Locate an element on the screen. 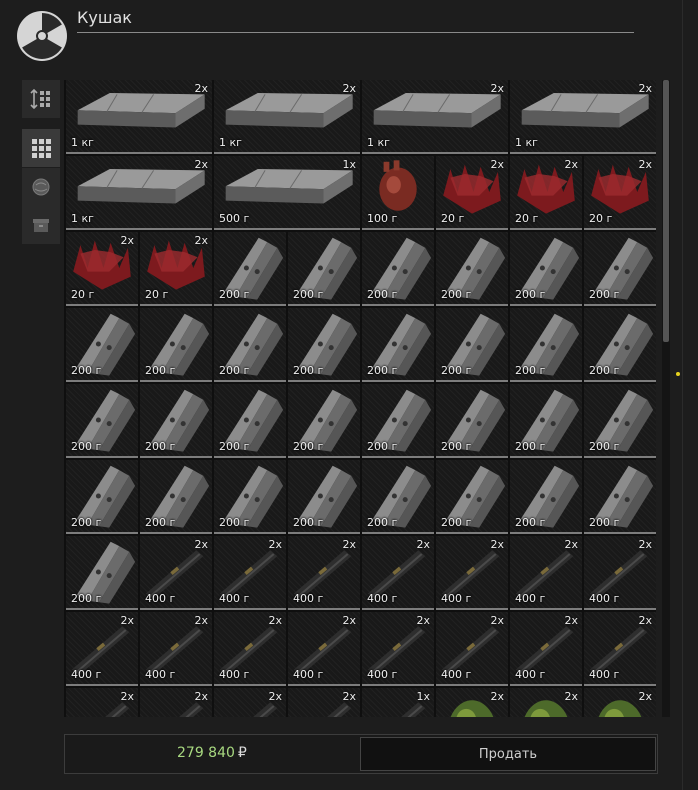 The height and width of the screenshot is (790, 698). inventory-slot-heart: 100 г is located at coordinates (398, 193).